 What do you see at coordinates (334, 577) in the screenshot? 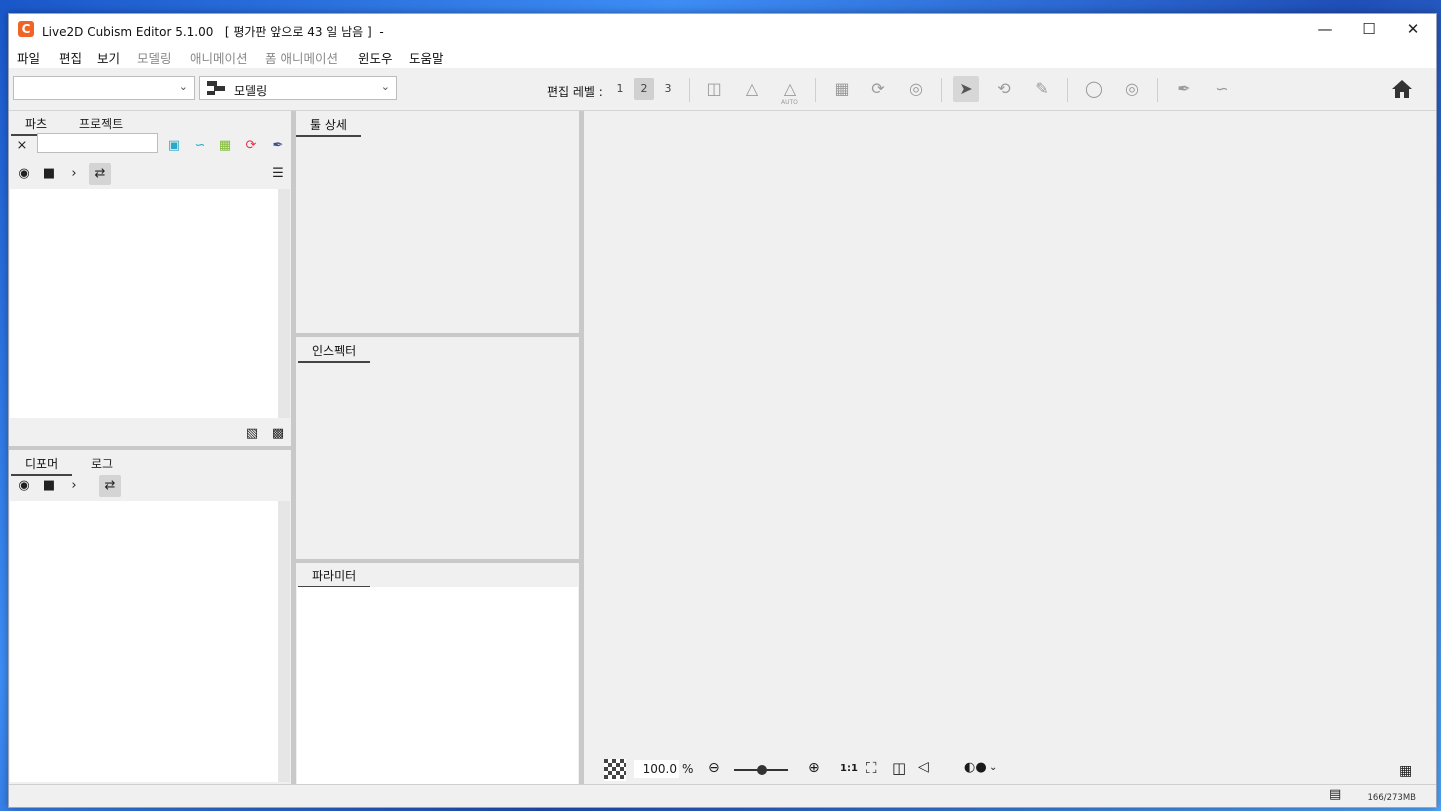
I see `parameter-title: 파라미터` at bounding box center [334, 577].